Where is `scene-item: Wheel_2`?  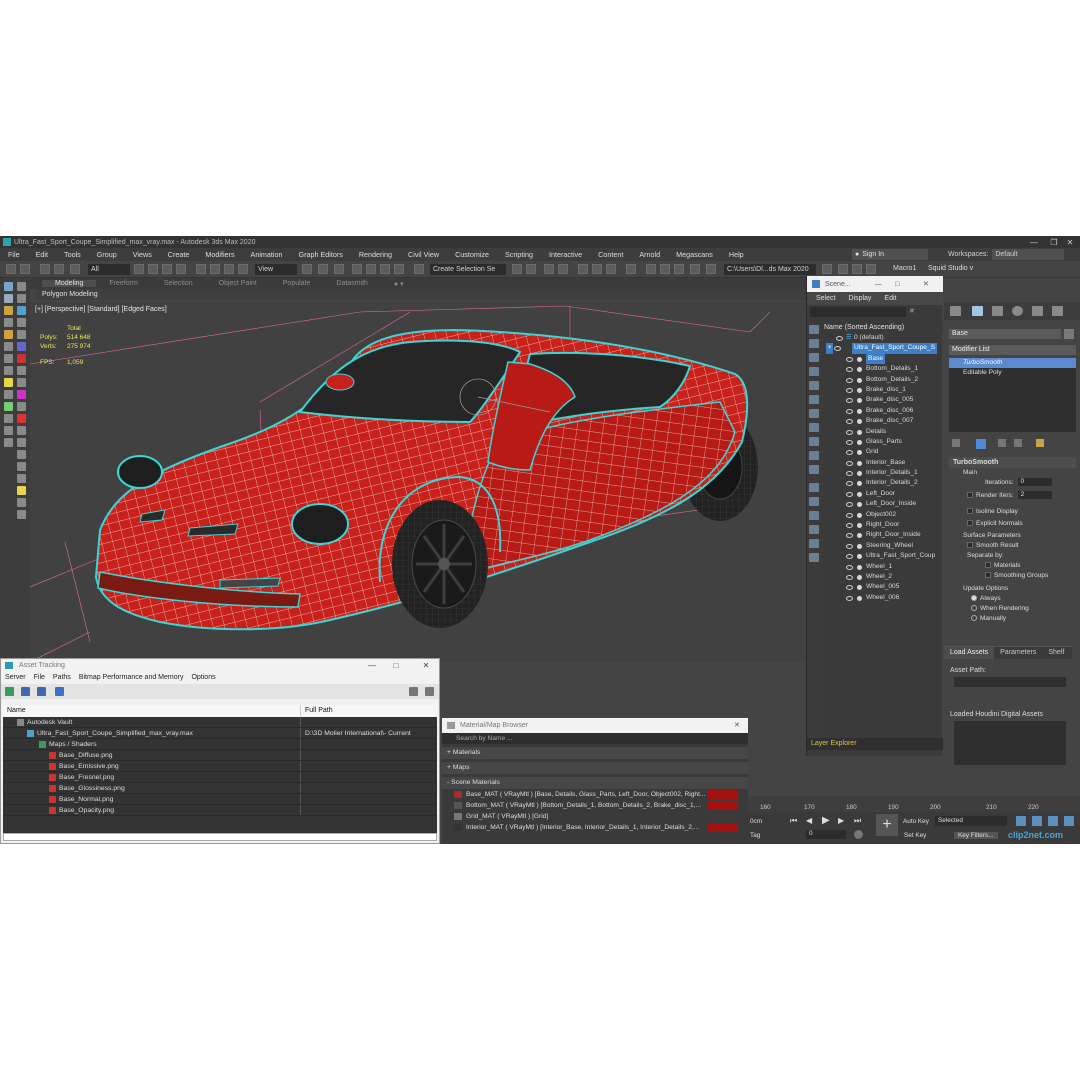
scene-item: Wheel_2 is located at coordinates (882, 577).